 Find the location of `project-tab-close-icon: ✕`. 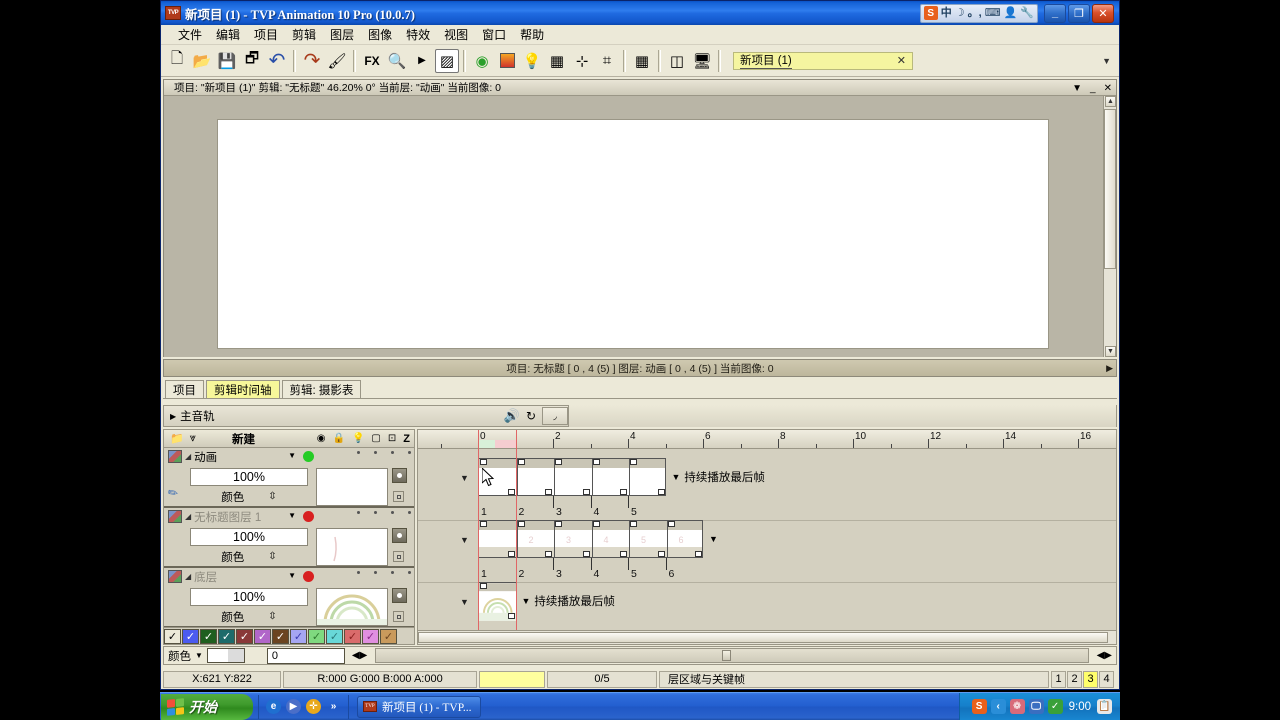

project-tab-close-icon: ✕ is located at coordinates (901, 60).